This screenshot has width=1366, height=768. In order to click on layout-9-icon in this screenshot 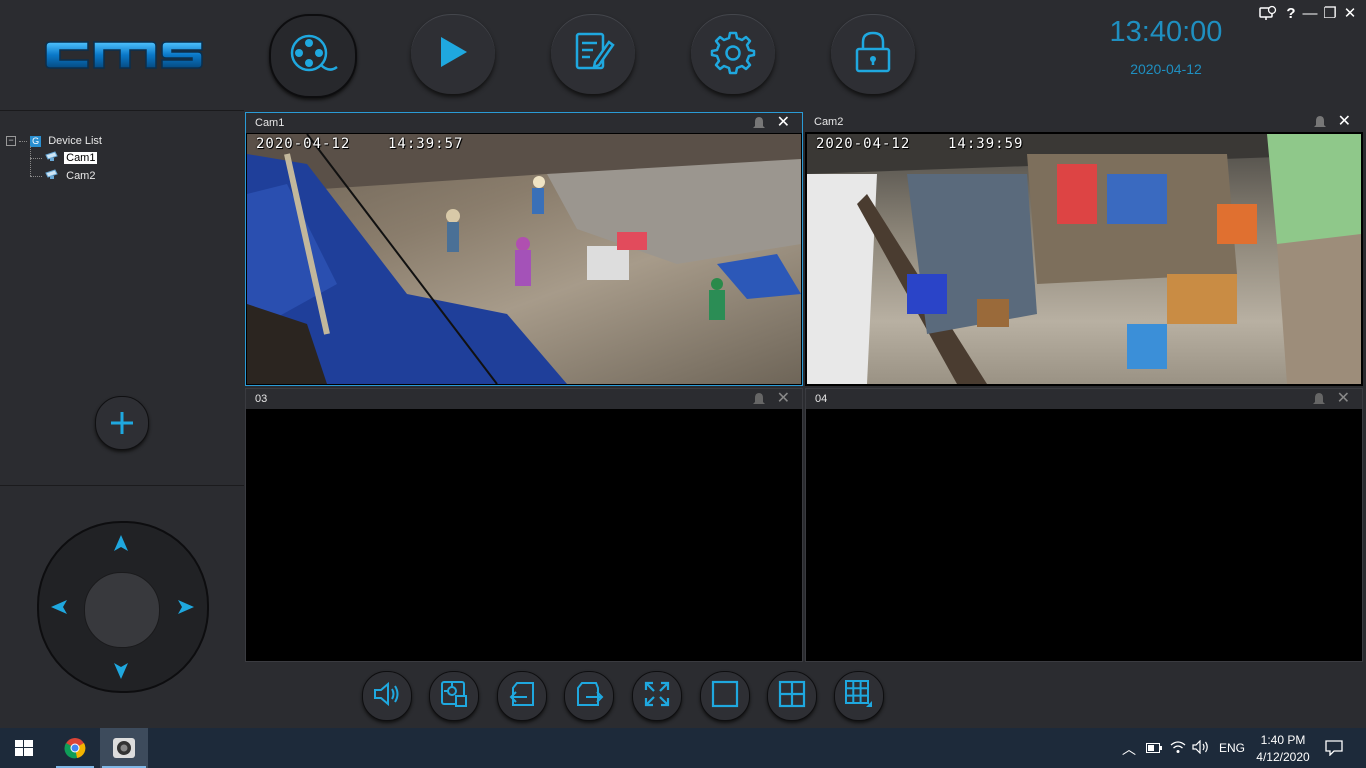, I will do `click(859, 696)`.